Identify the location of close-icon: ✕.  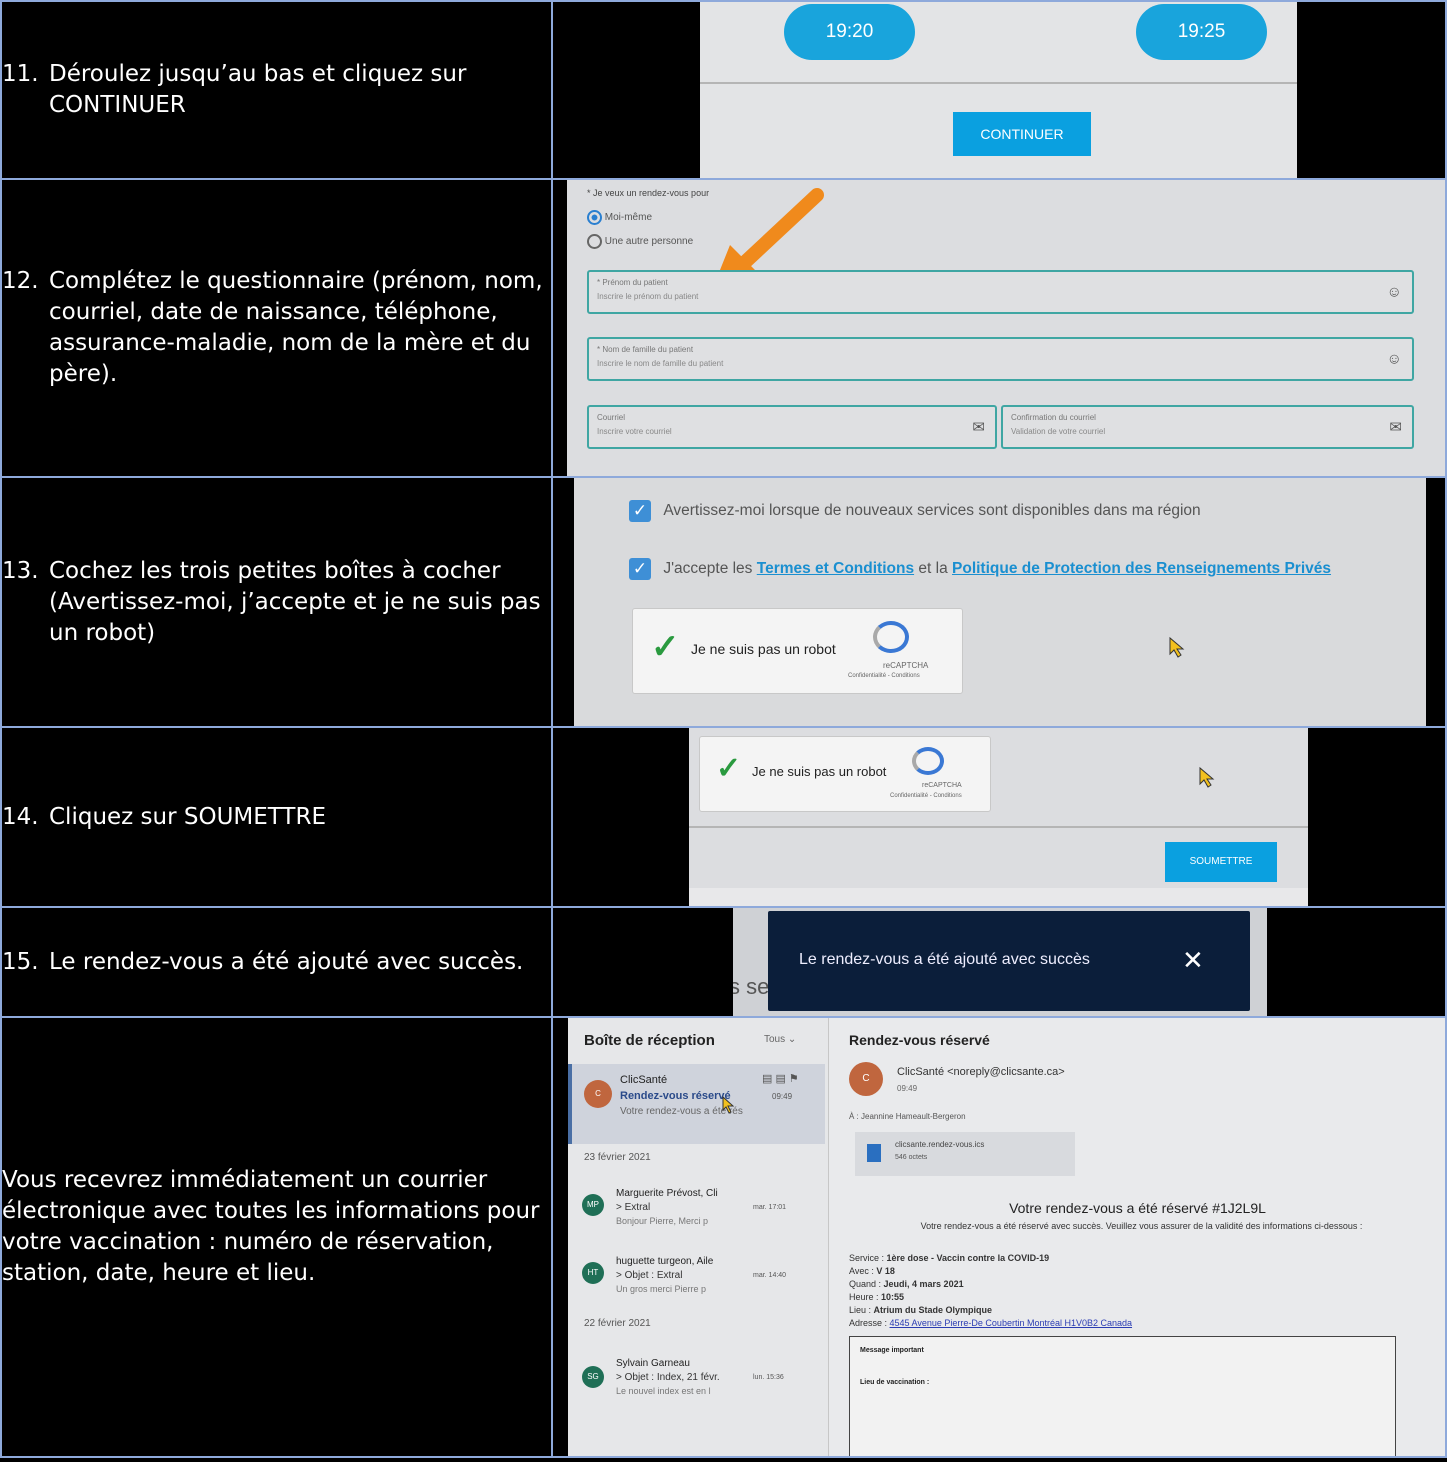
(1193, 960).